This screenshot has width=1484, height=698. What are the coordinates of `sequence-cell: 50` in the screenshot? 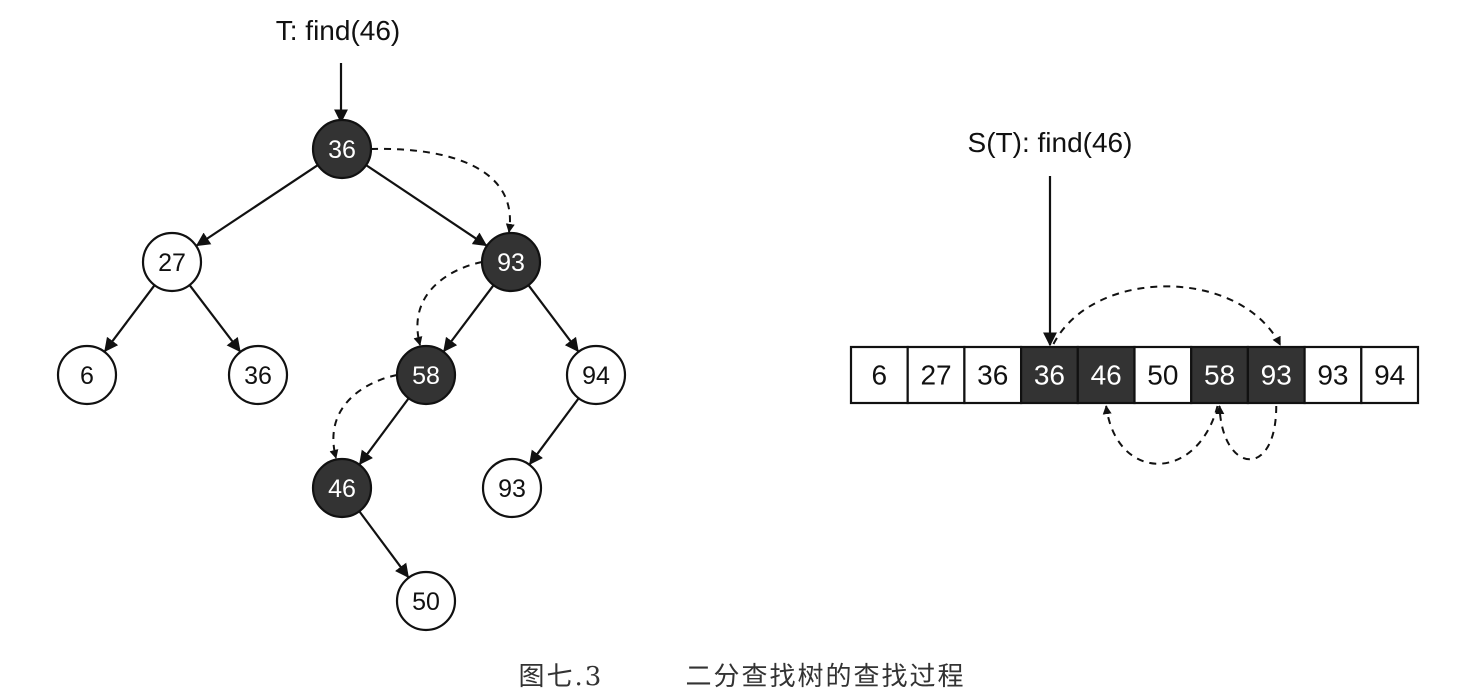 It's located at (1163, 375).